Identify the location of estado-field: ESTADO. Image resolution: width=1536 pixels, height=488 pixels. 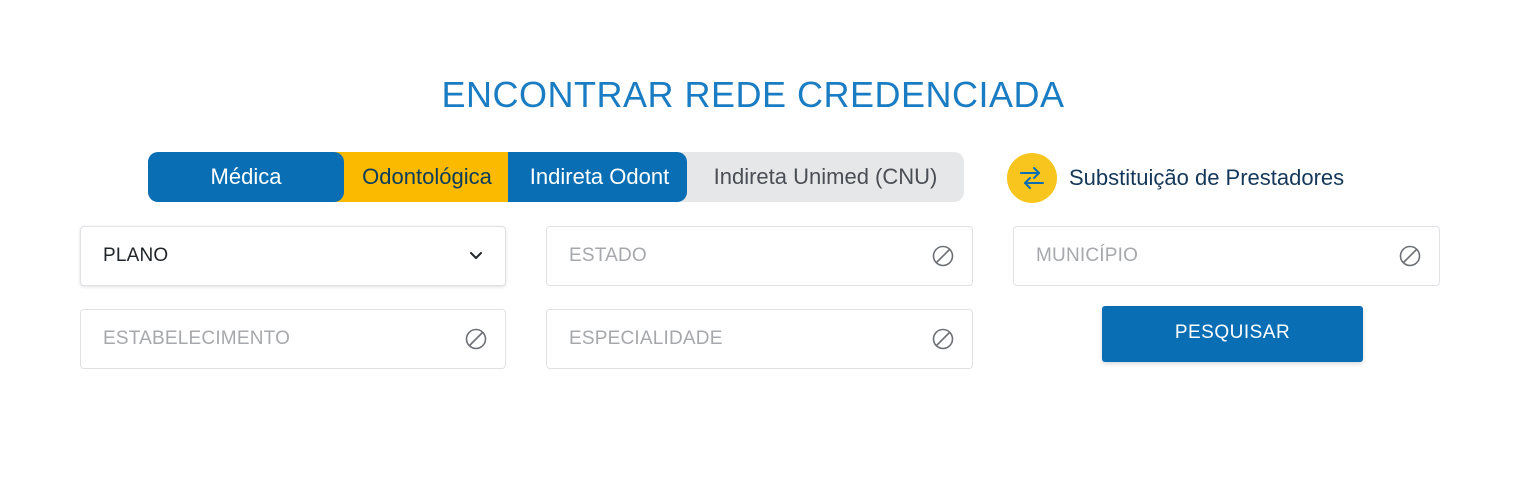
(759, 256).